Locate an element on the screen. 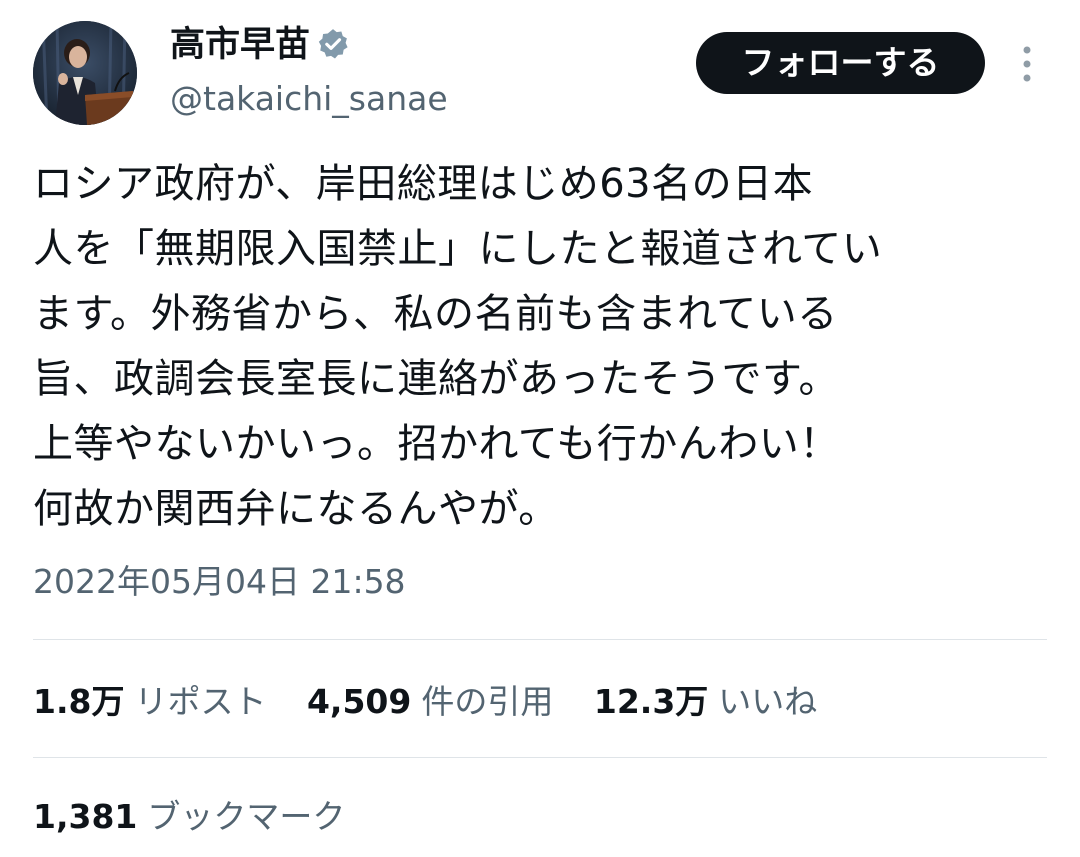  reposts-stat: 1.8万 リポスト is located at coordinates (149, 702).